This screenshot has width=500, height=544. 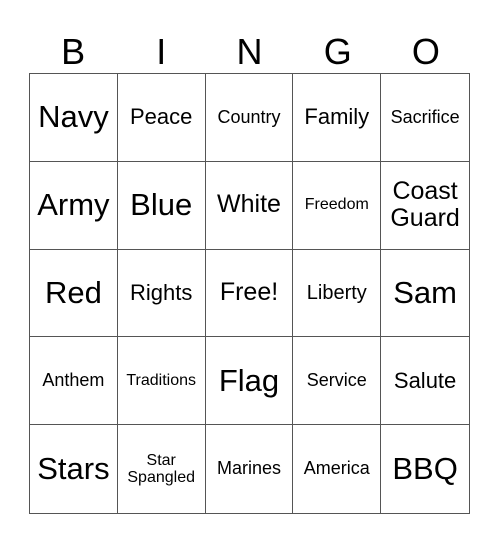 I want to click on bingo-cell: America, so click(x=337, y=469).